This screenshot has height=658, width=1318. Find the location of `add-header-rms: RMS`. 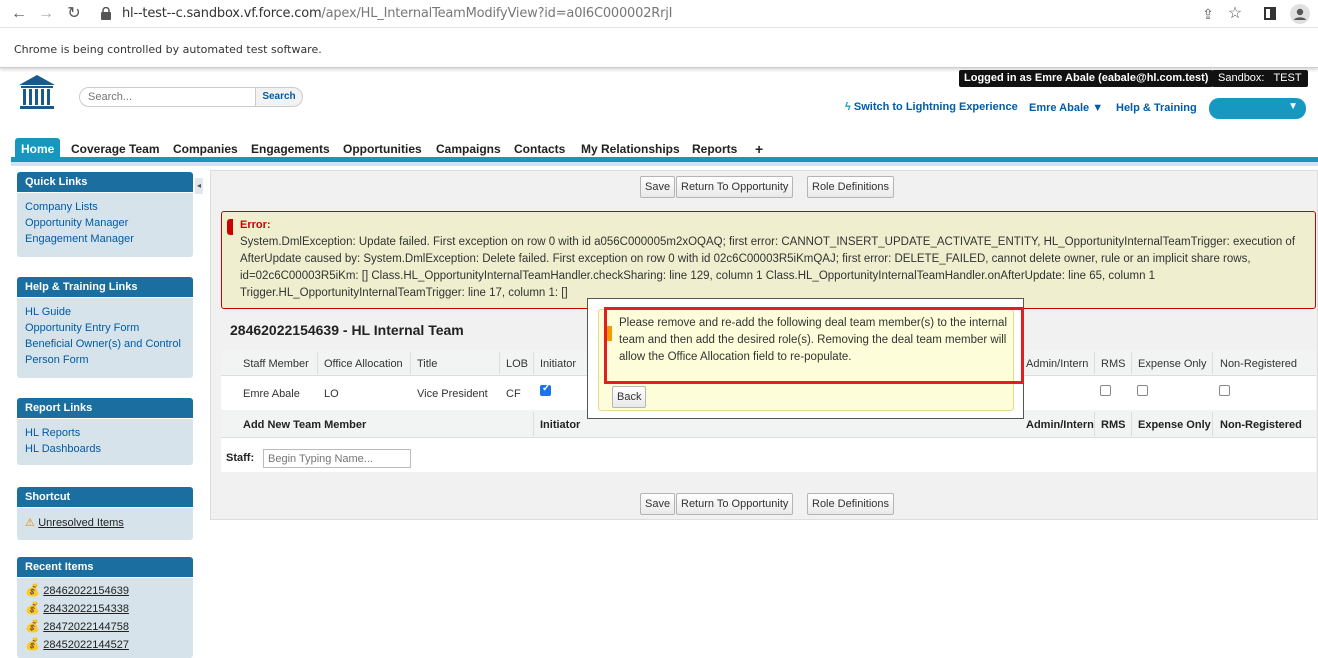

add-header-rms: RMS is located at coordinates (1113, 425).